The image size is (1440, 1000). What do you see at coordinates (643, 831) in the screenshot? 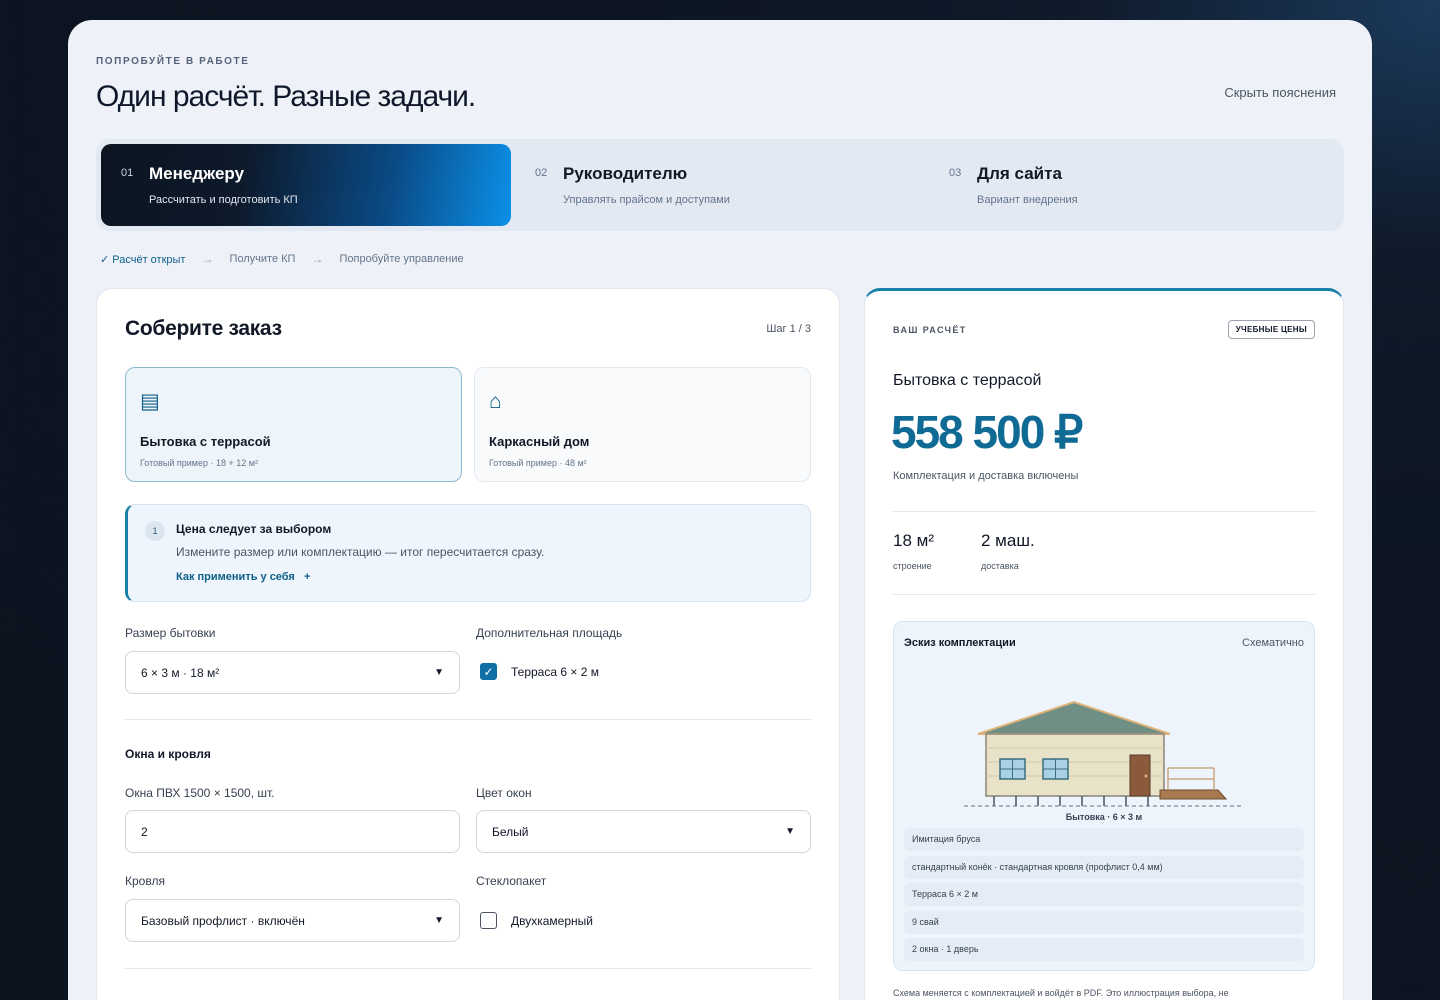
I see `window-color-select: Белый ▼` at bounding box center [643, 831].